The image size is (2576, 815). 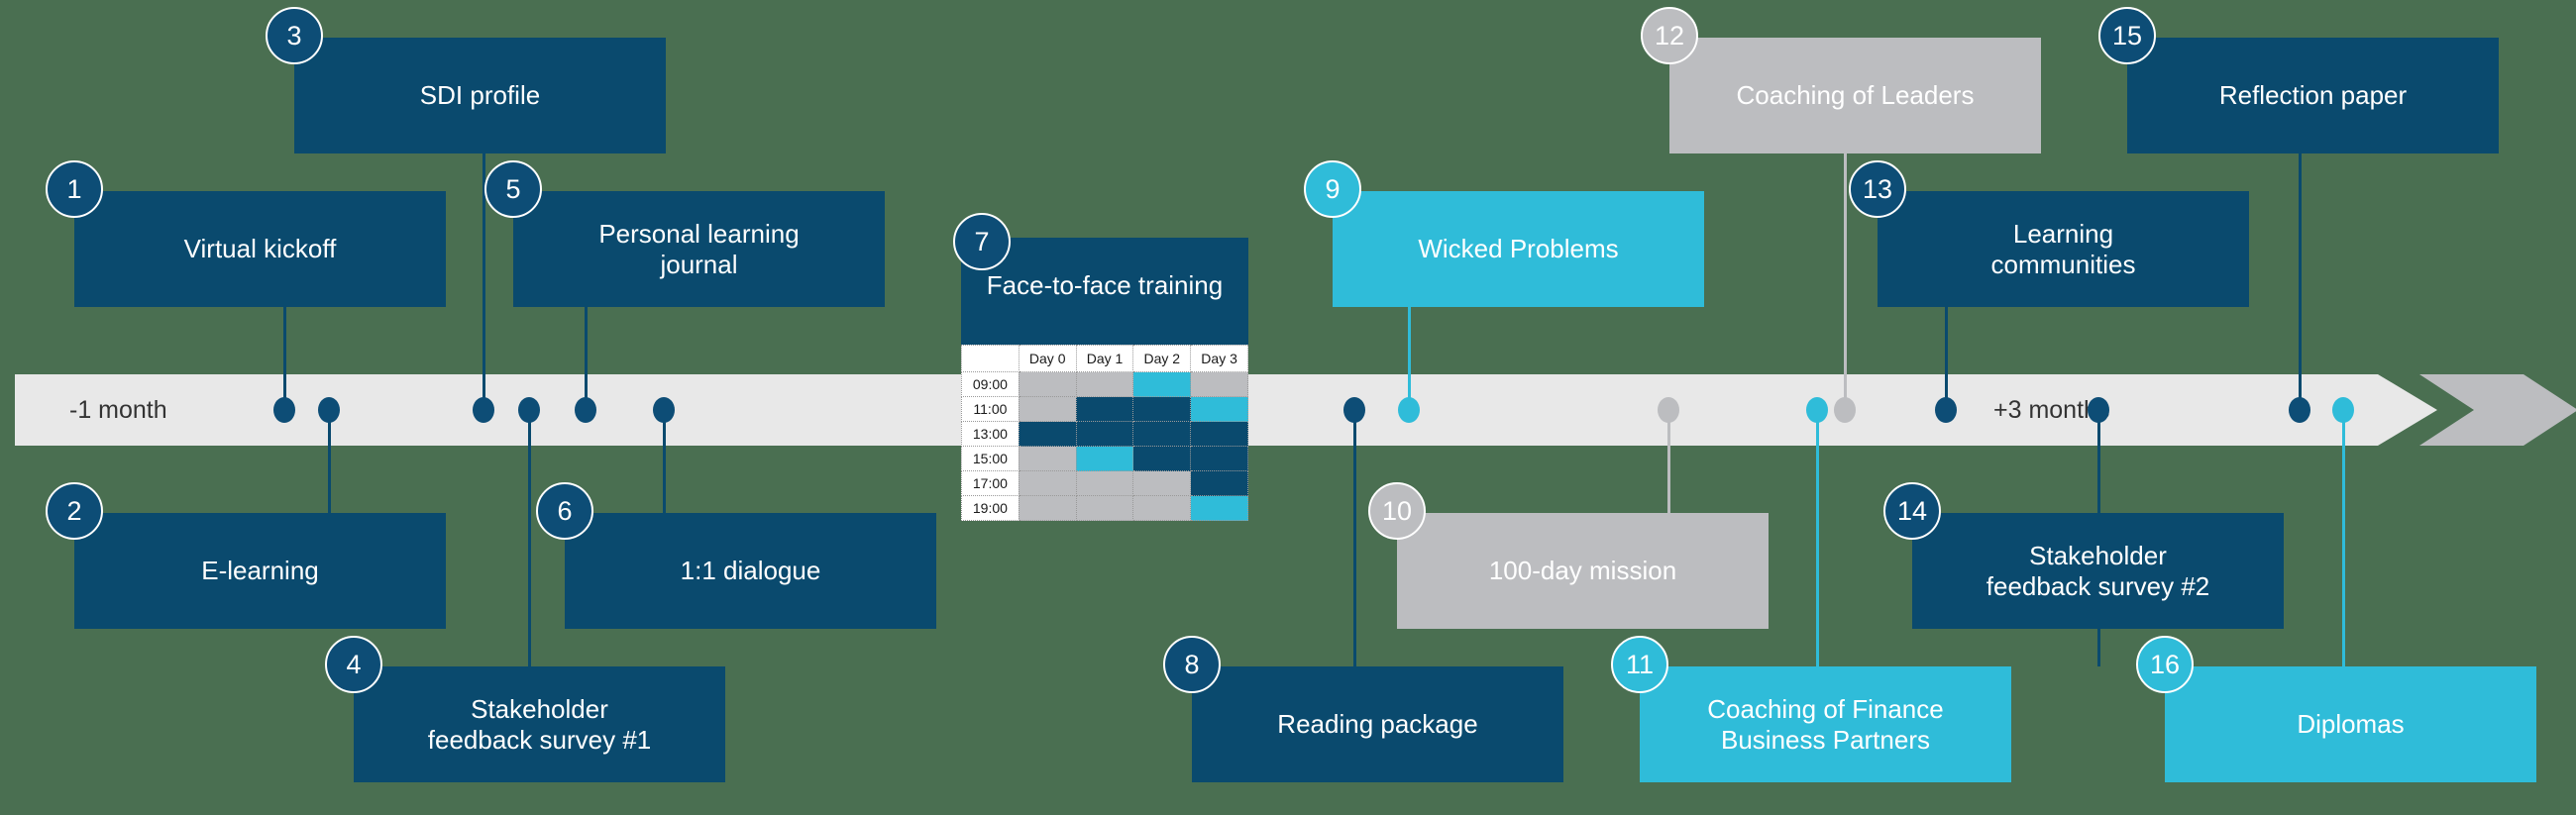 What do you see at coordinates (539, 724) in the screenshot?
I see `milestone-box-4: Stakeholder feedback survey #1` at bounding box center [539, 724].